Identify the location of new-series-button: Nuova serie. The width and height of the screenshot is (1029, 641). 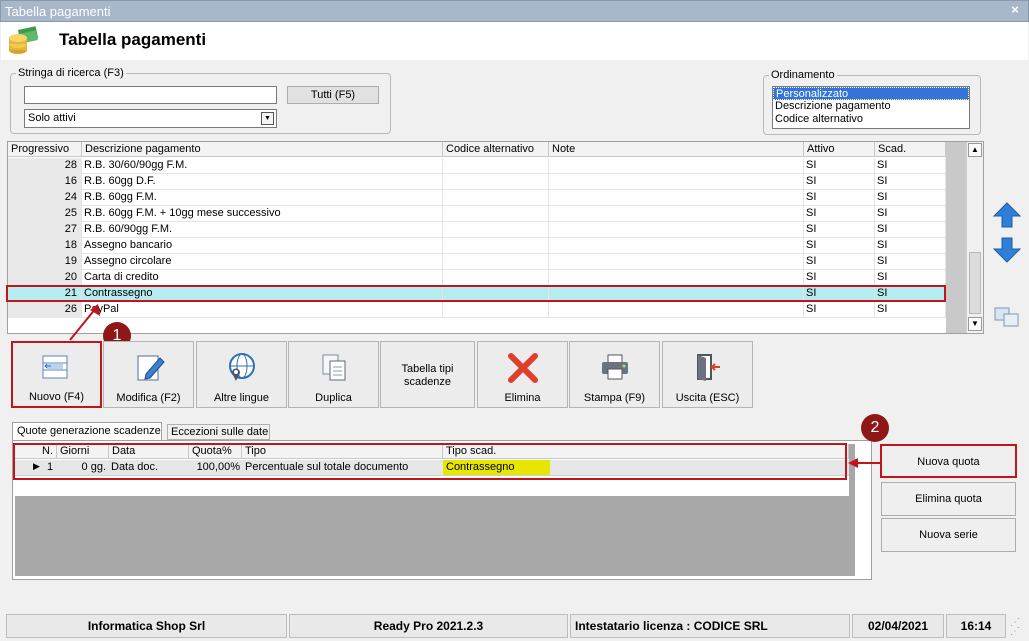
(948, 535).